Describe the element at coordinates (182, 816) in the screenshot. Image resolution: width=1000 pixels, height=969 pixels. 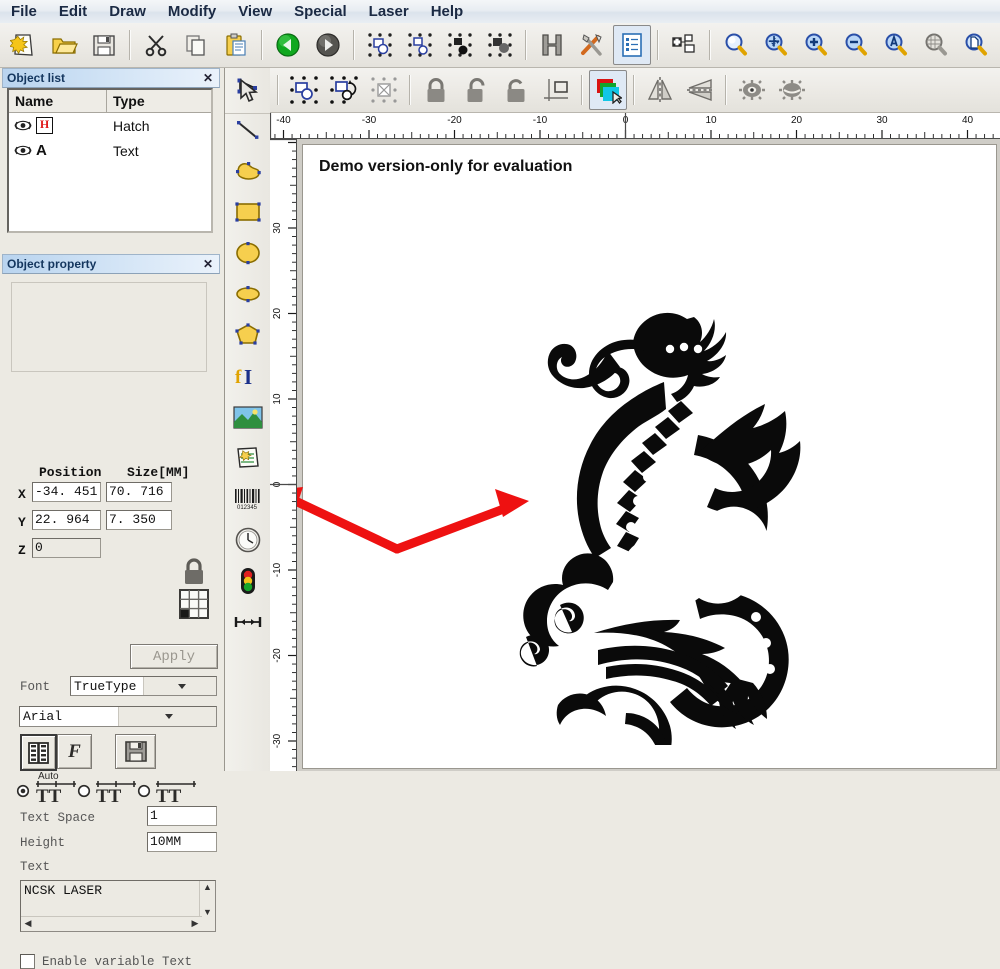
I see `text-space-field: 1` at that location.